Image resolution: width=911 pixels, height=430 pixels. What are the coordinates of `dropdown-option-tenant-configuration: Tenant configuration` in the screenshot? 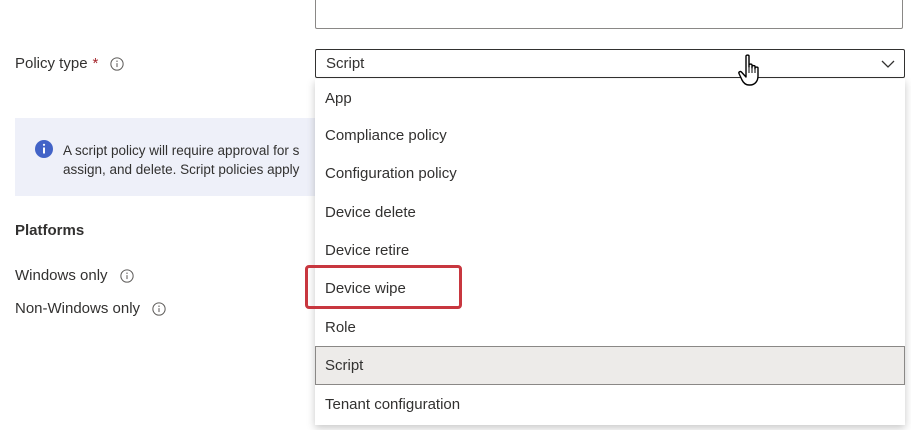 It's located at (610, 404).